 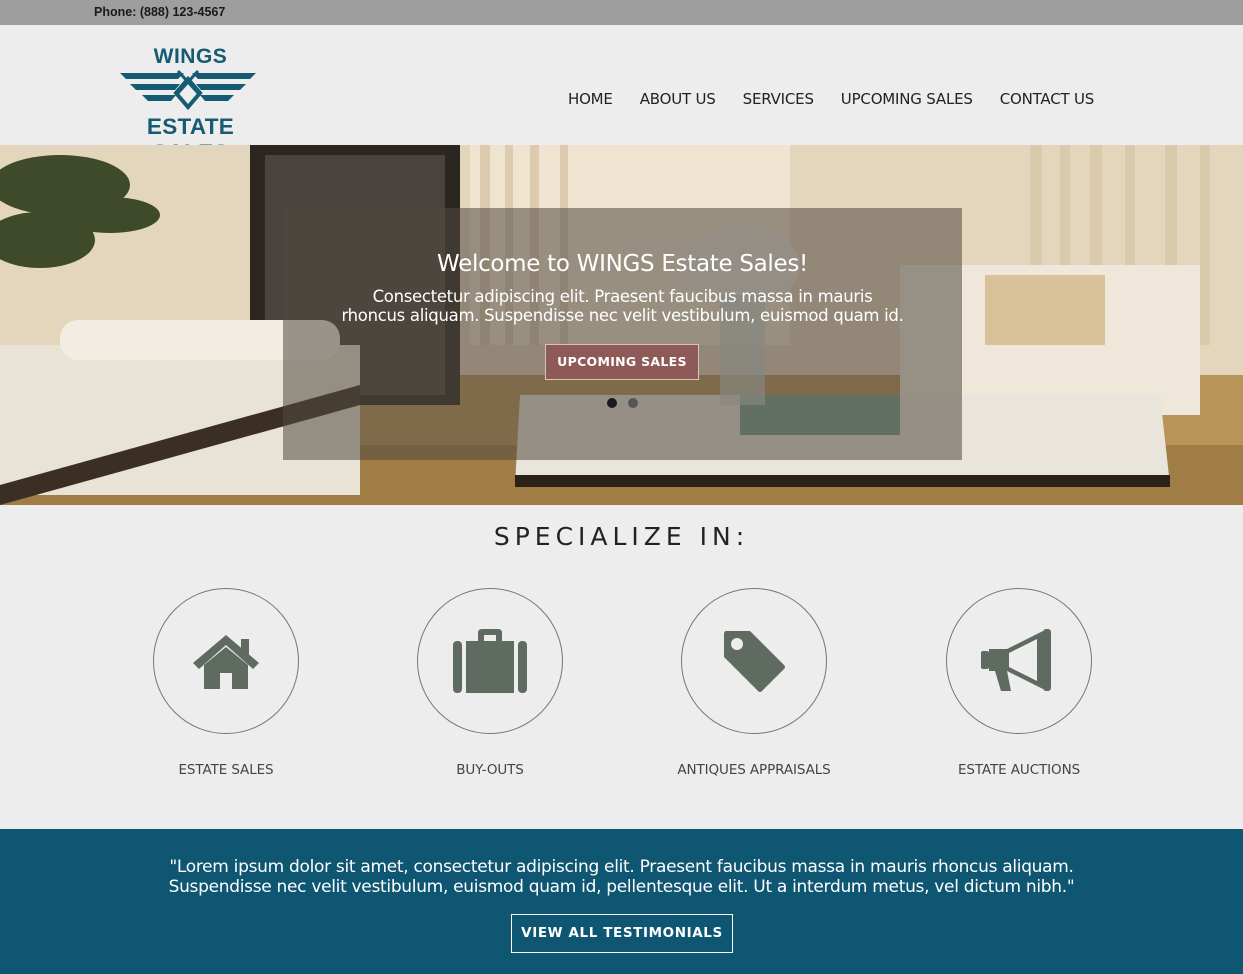 I want to click on logo-text-wings: WINGS, so click(x=190, y=56).